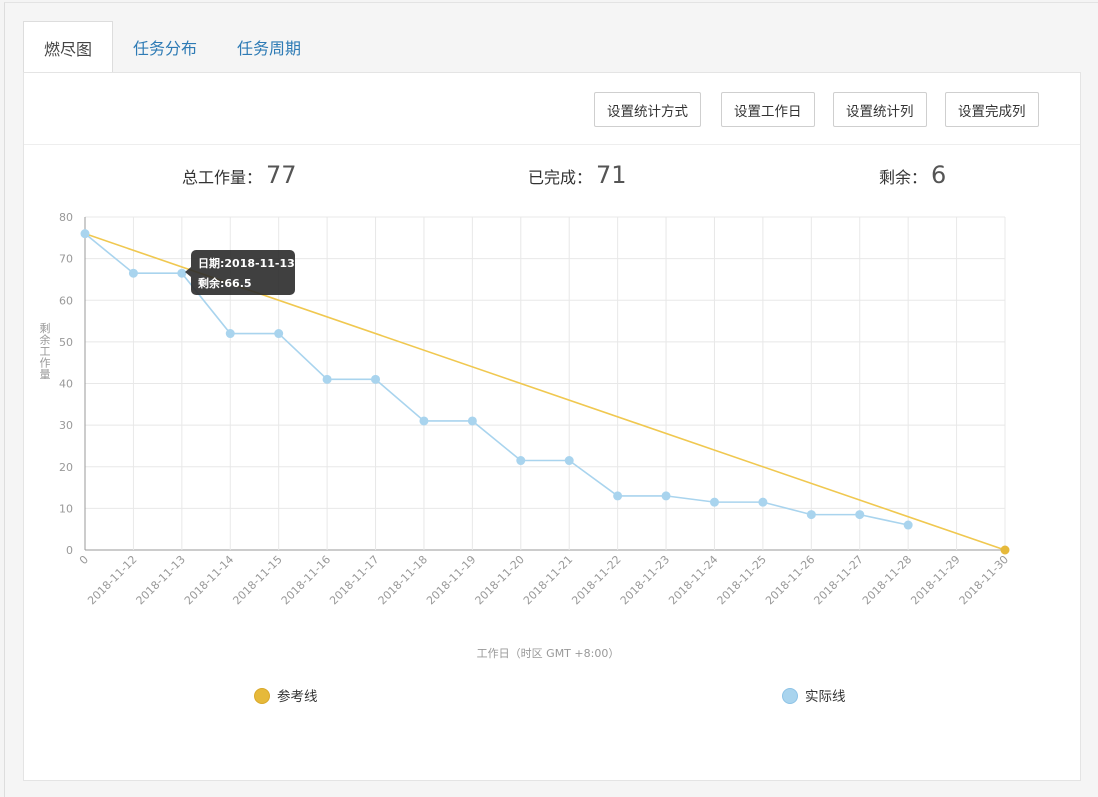 The image size is (1098, 797). What do you see at coordinates (790, 580) in the screenshot?
I see `x-tick-label: 2018-11-26` at bounding box center [790, 580].